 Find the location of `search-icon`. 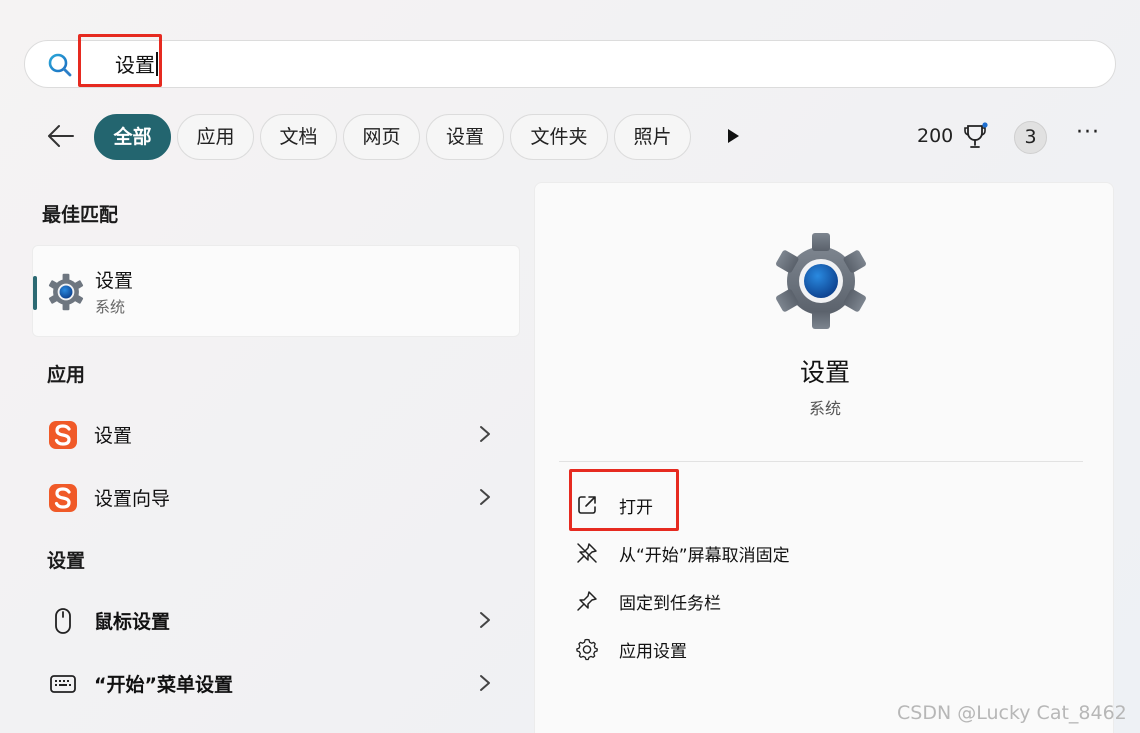

search-icon is located at coordinates (60, 65).